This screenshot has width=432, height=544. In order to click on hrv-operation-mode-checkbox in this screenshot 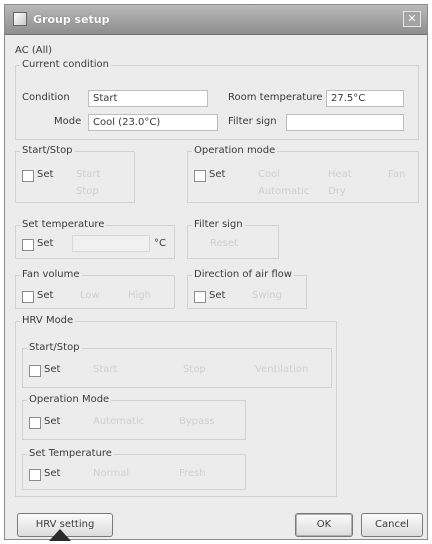, I will do `click(35, 423)`.